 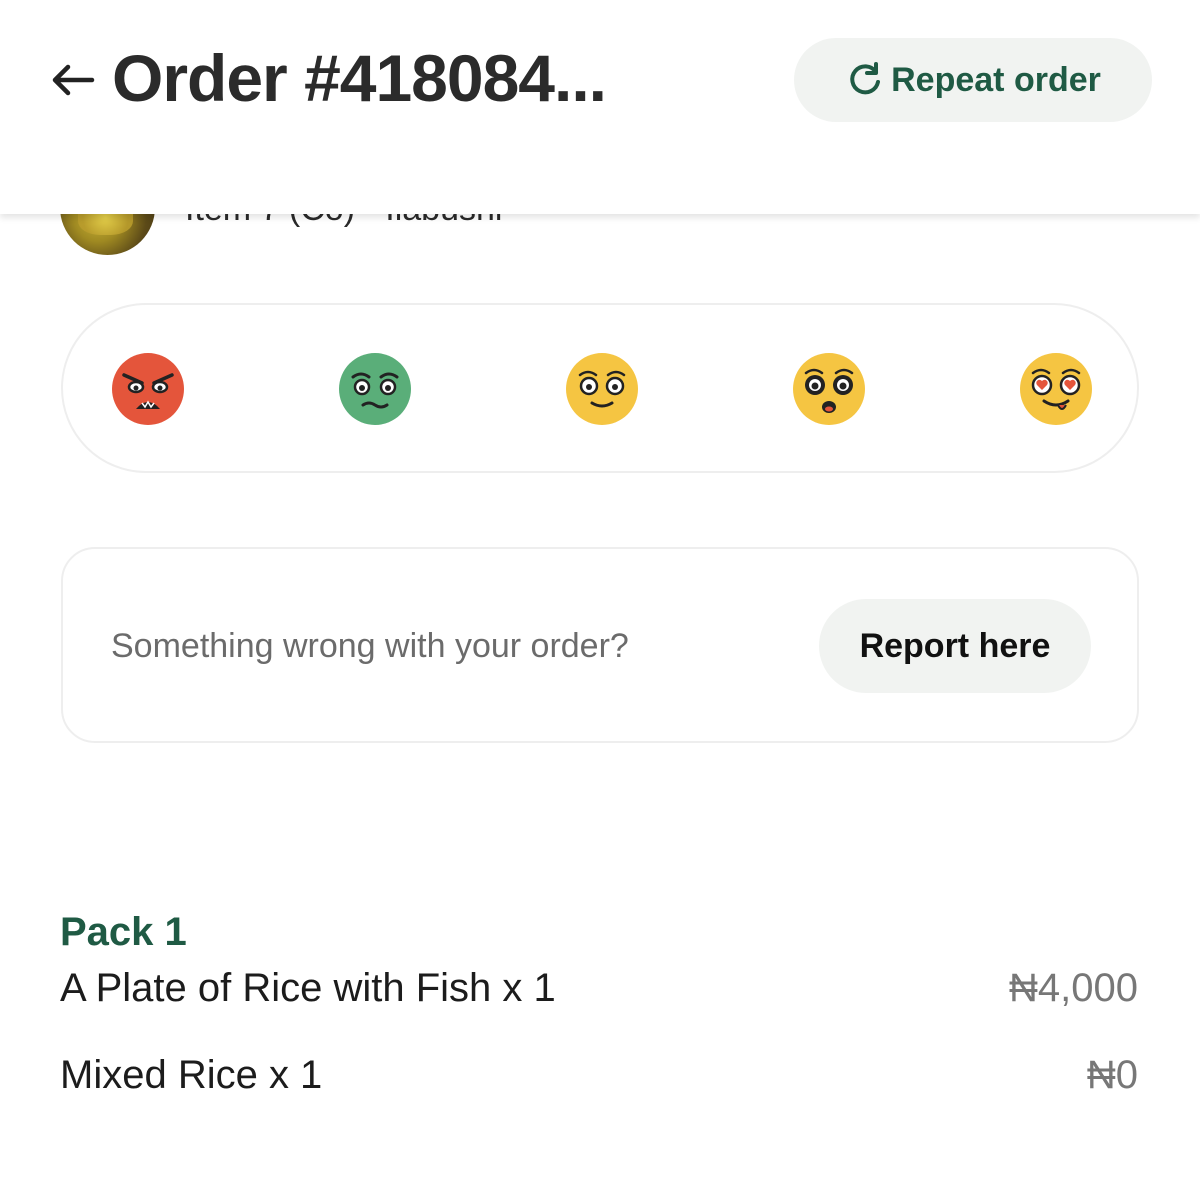 I want to click on back-button, so click(x=72, y=80).